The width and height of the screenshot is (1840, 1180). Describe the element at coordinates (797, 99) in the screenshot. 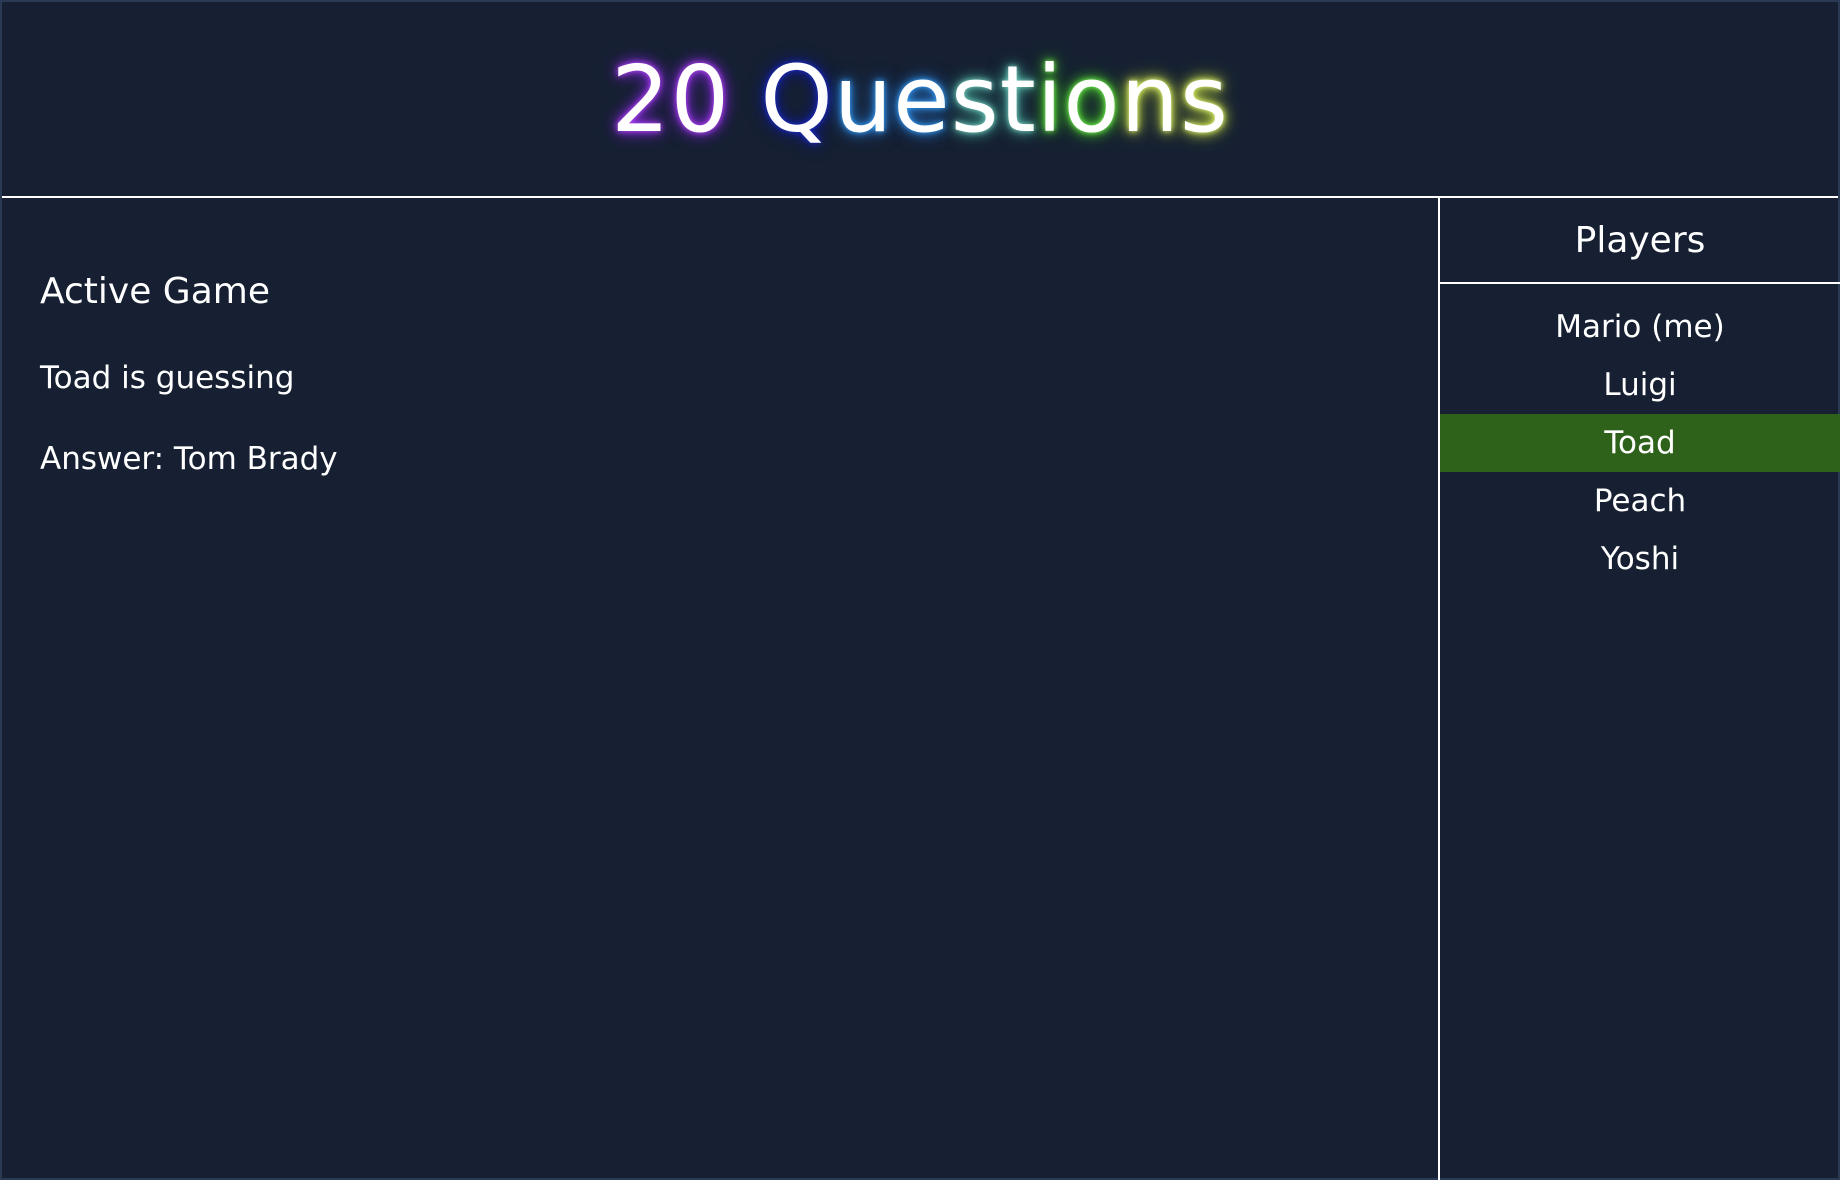

I see `title-segment: Q` at that location.